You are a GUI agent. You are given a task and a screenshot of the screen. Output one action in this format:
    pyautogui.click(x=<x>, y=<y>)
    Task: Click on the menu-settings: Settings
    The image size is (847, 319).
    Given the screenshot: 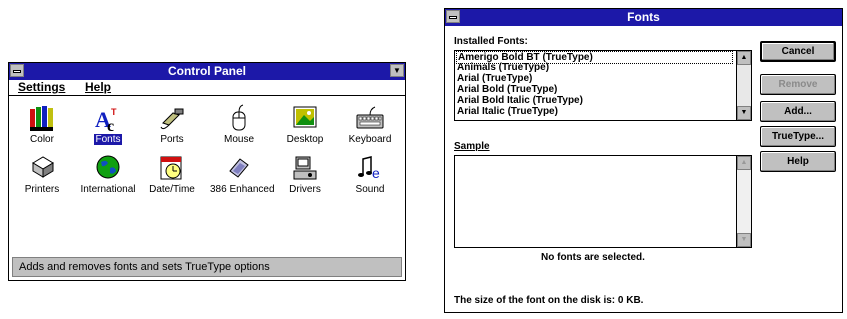 What is the action you would take?
    pyautogui.click(x=41, y=87)
    